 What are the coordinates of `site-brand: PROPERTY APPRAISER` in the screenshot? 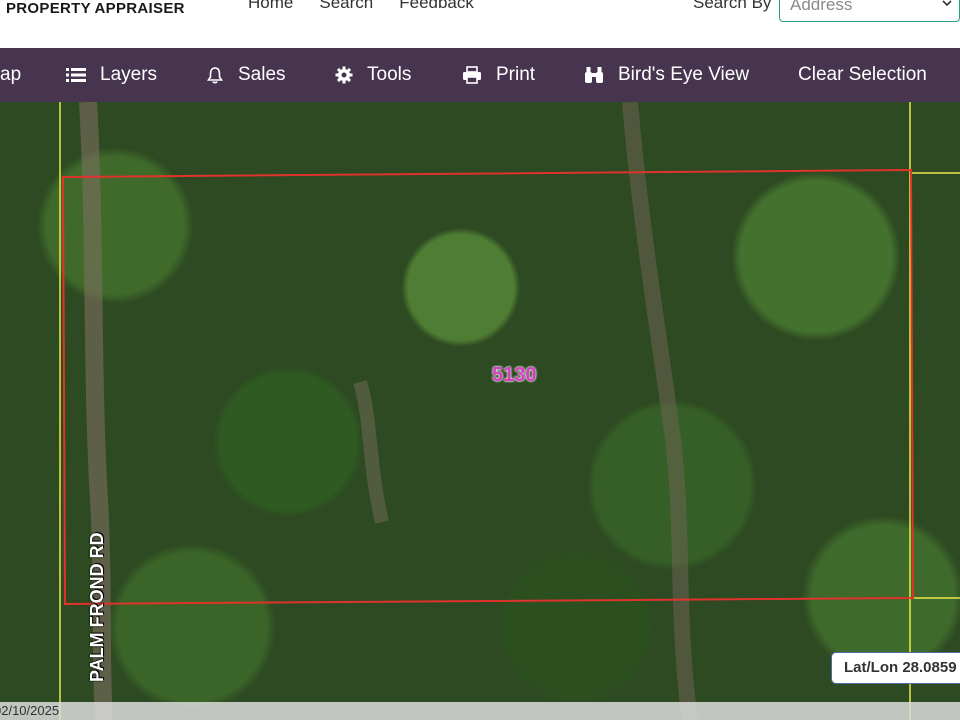 It's located at (95, 8).